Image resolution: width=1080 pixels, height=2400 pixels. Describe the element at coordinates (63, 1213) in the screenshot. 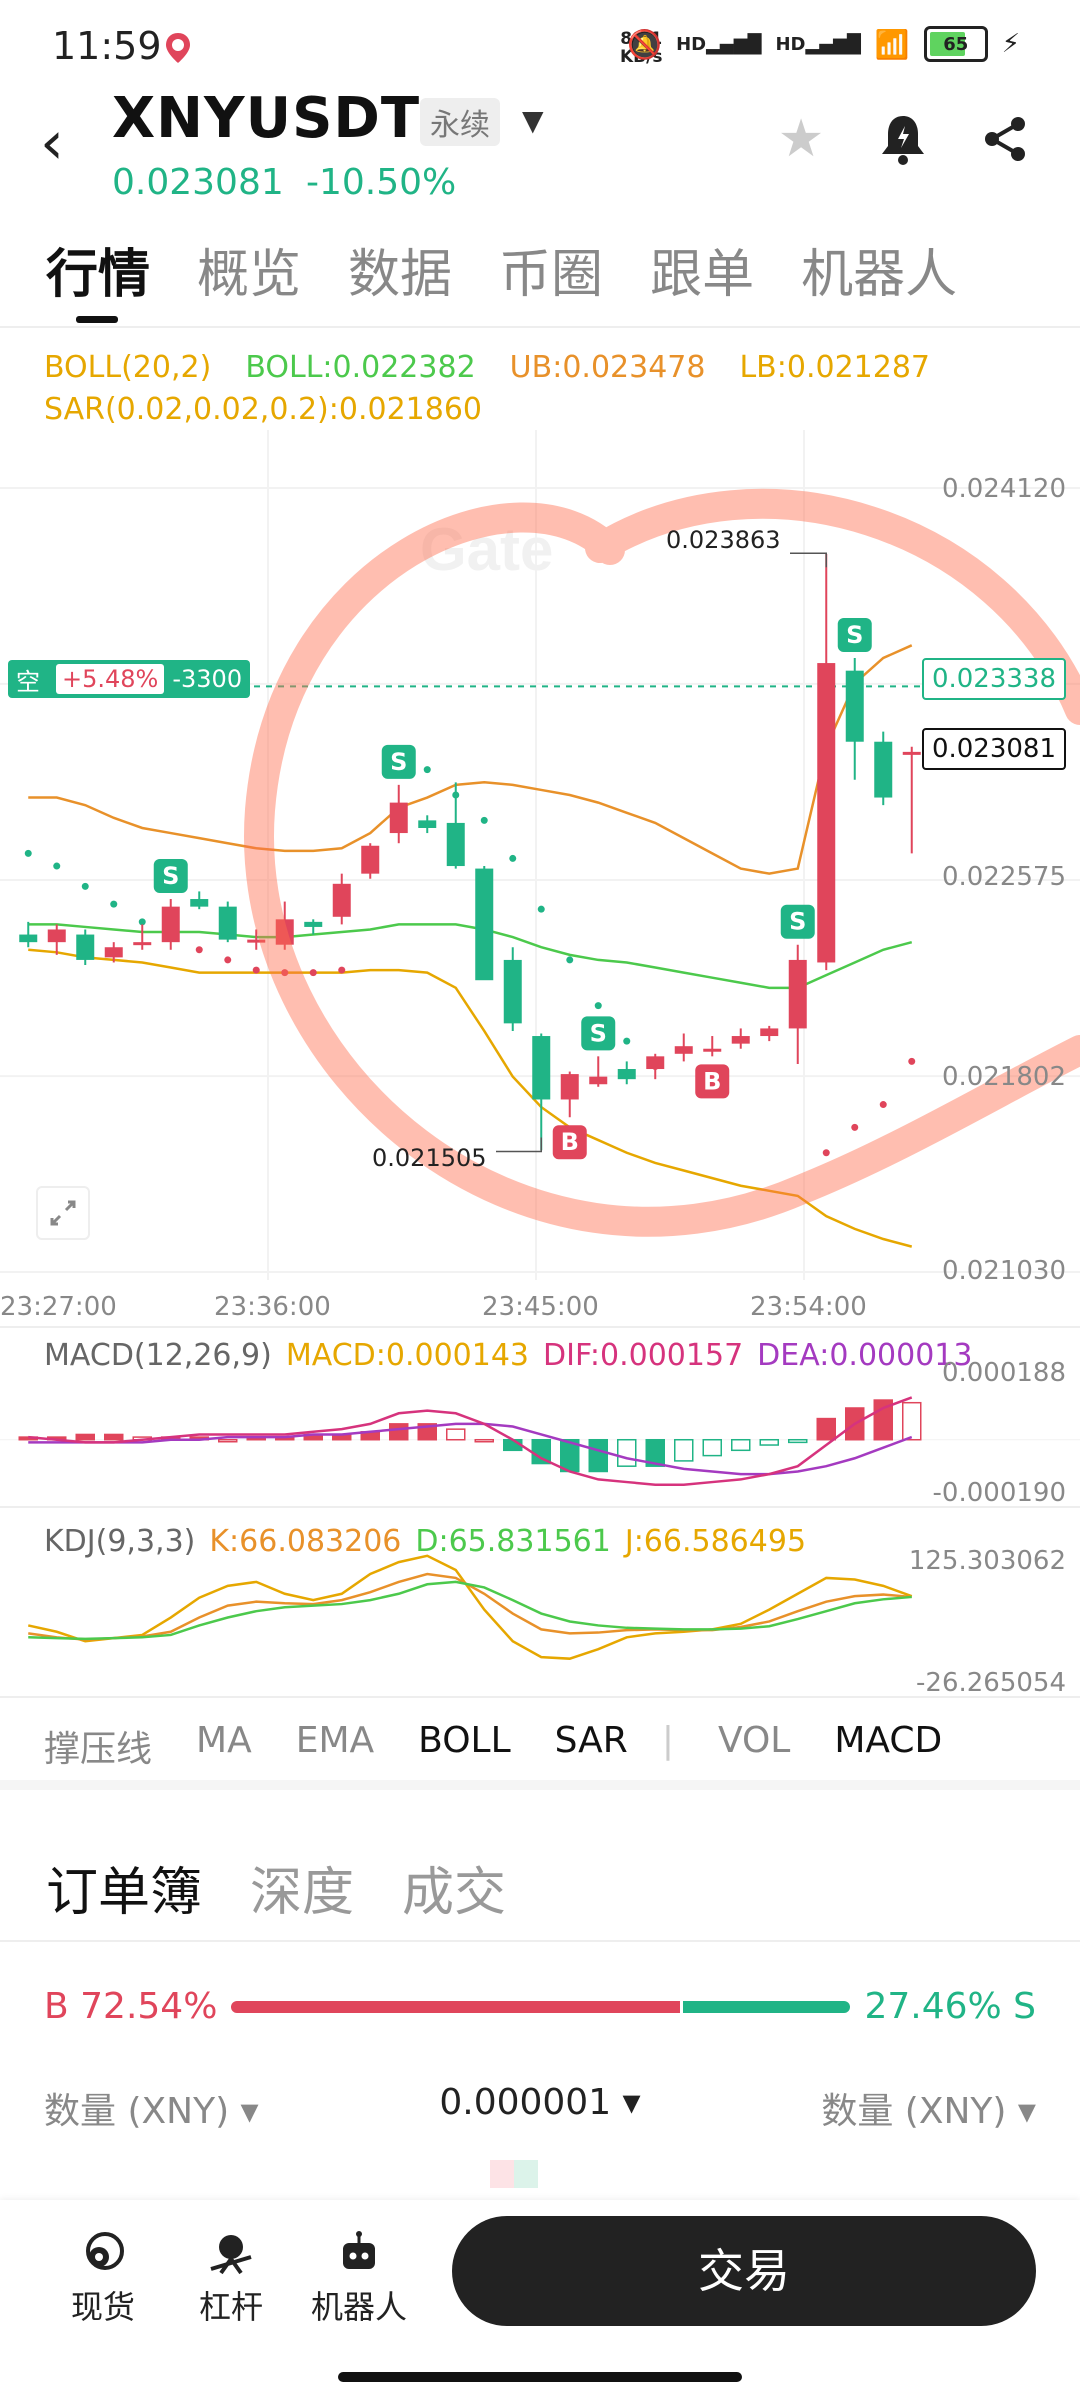

I see `expand-icon` at that location.